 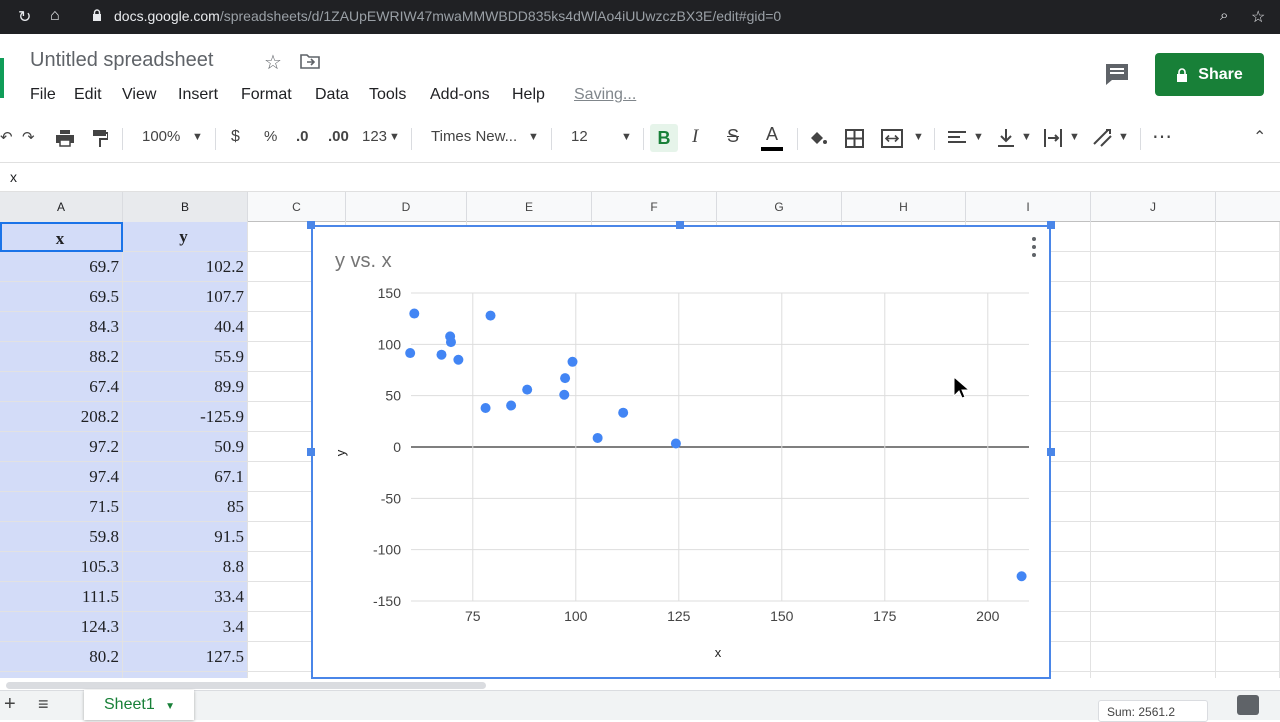 What do you see at coordinates (61, 387) in the screenshot?
I see `table-cell: 67.4` at bounding box center [61, 387].